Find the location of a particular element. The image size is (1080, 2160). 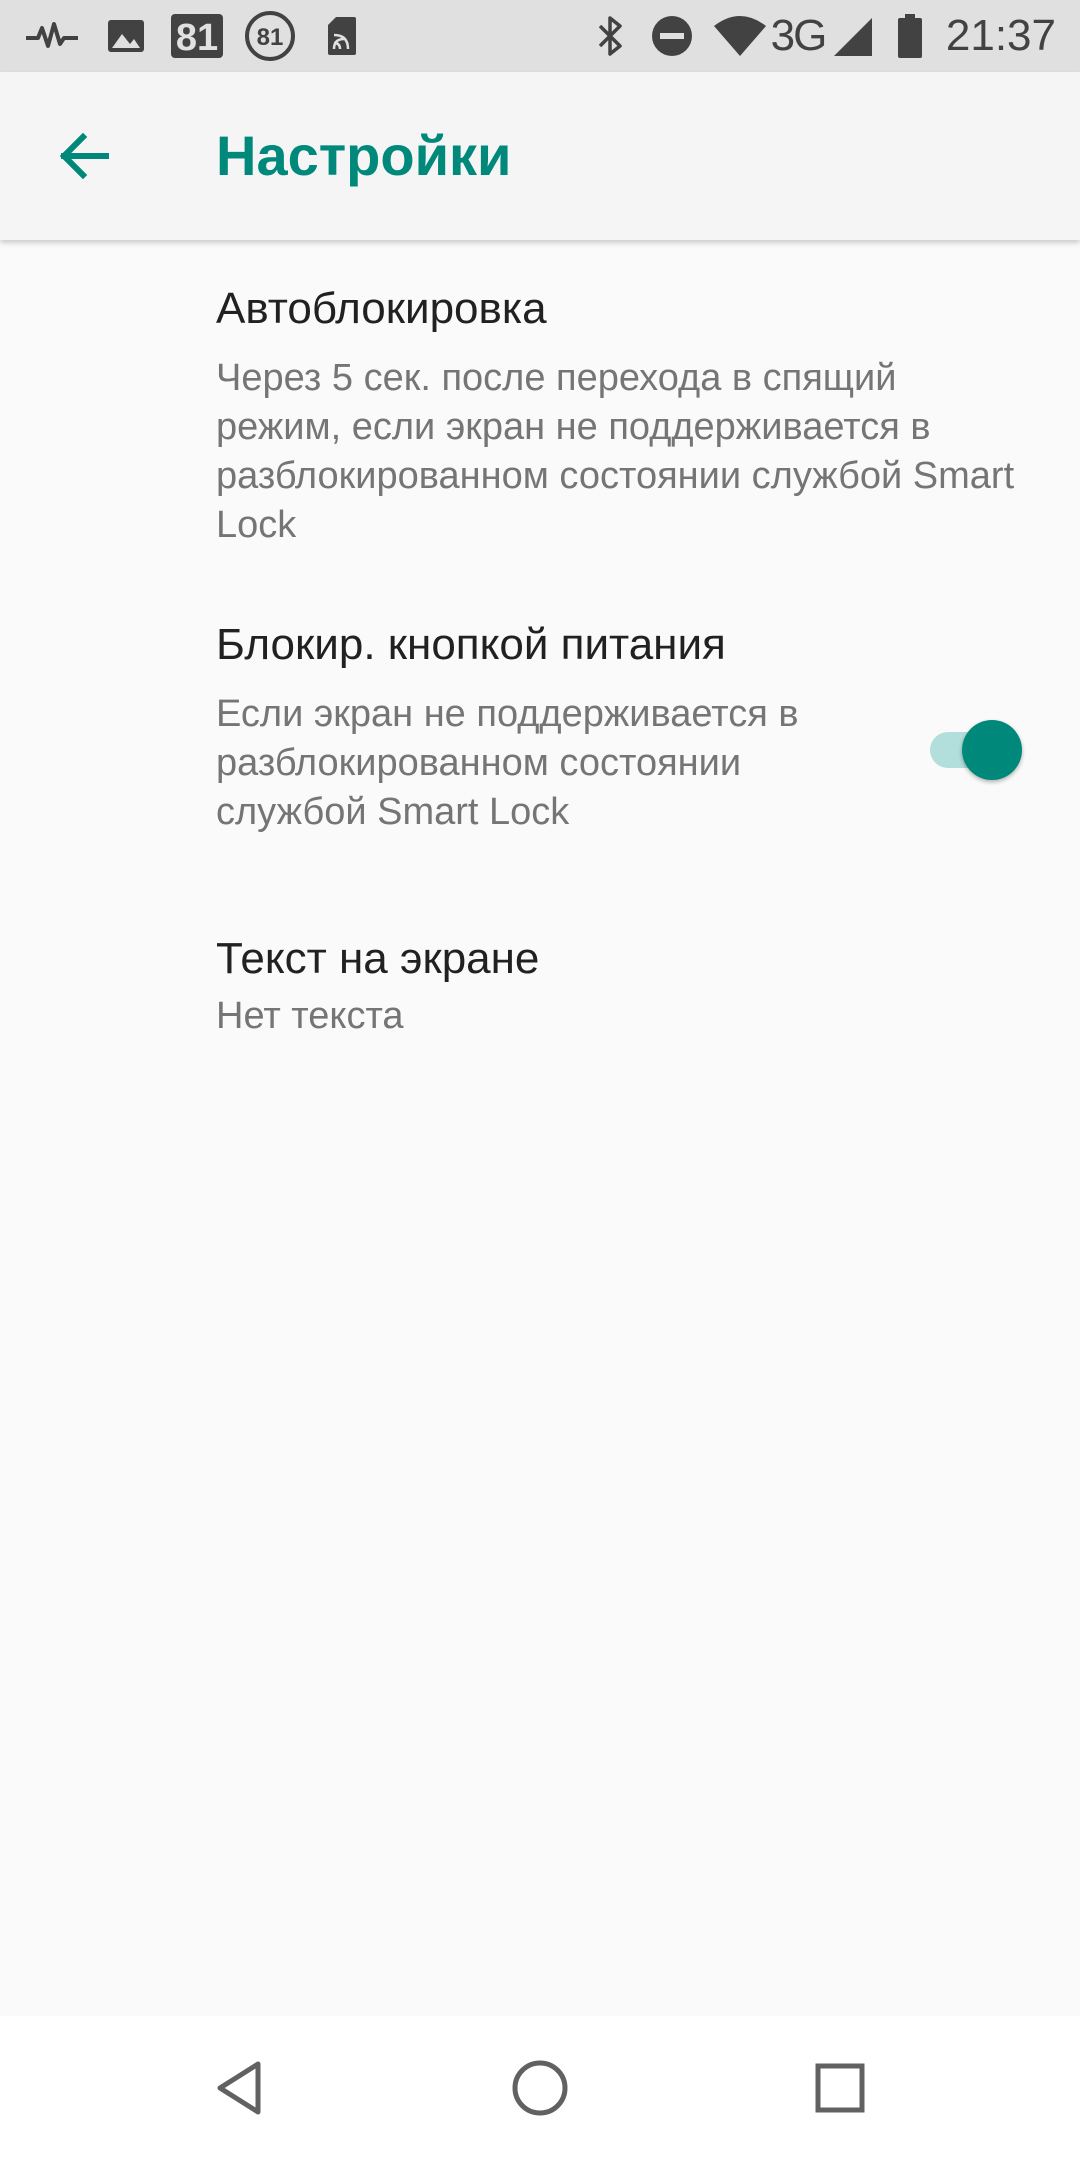

power-button-lock-switch is located at coordinates (972, 747).